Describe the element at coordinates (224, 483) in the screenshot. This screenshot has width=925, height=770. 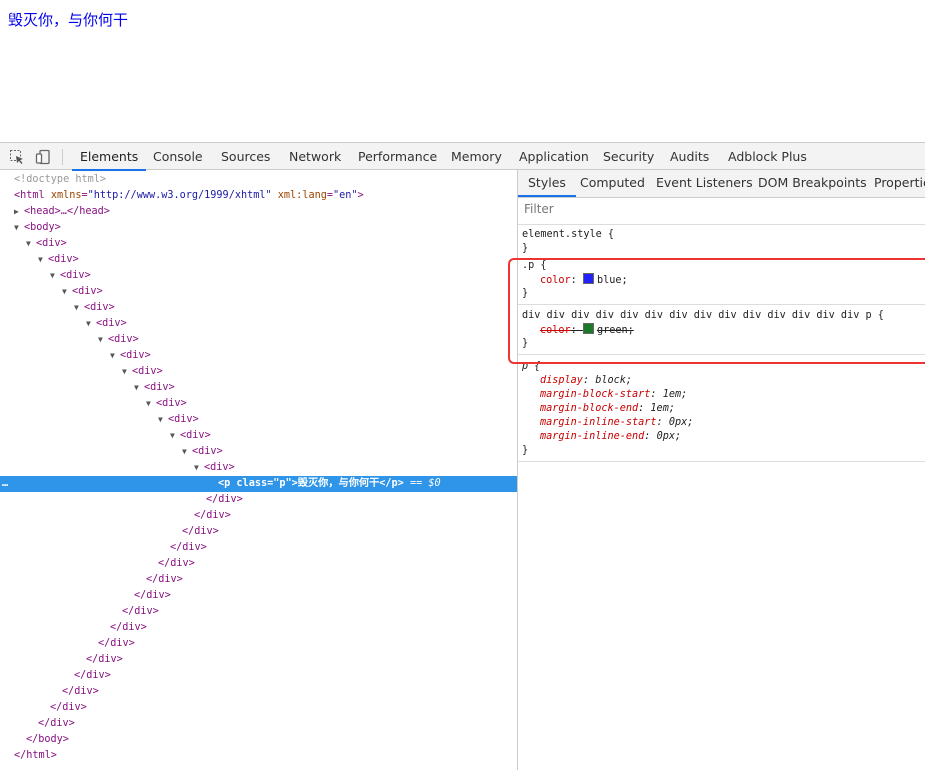
I see `code-token: <p` at that location.